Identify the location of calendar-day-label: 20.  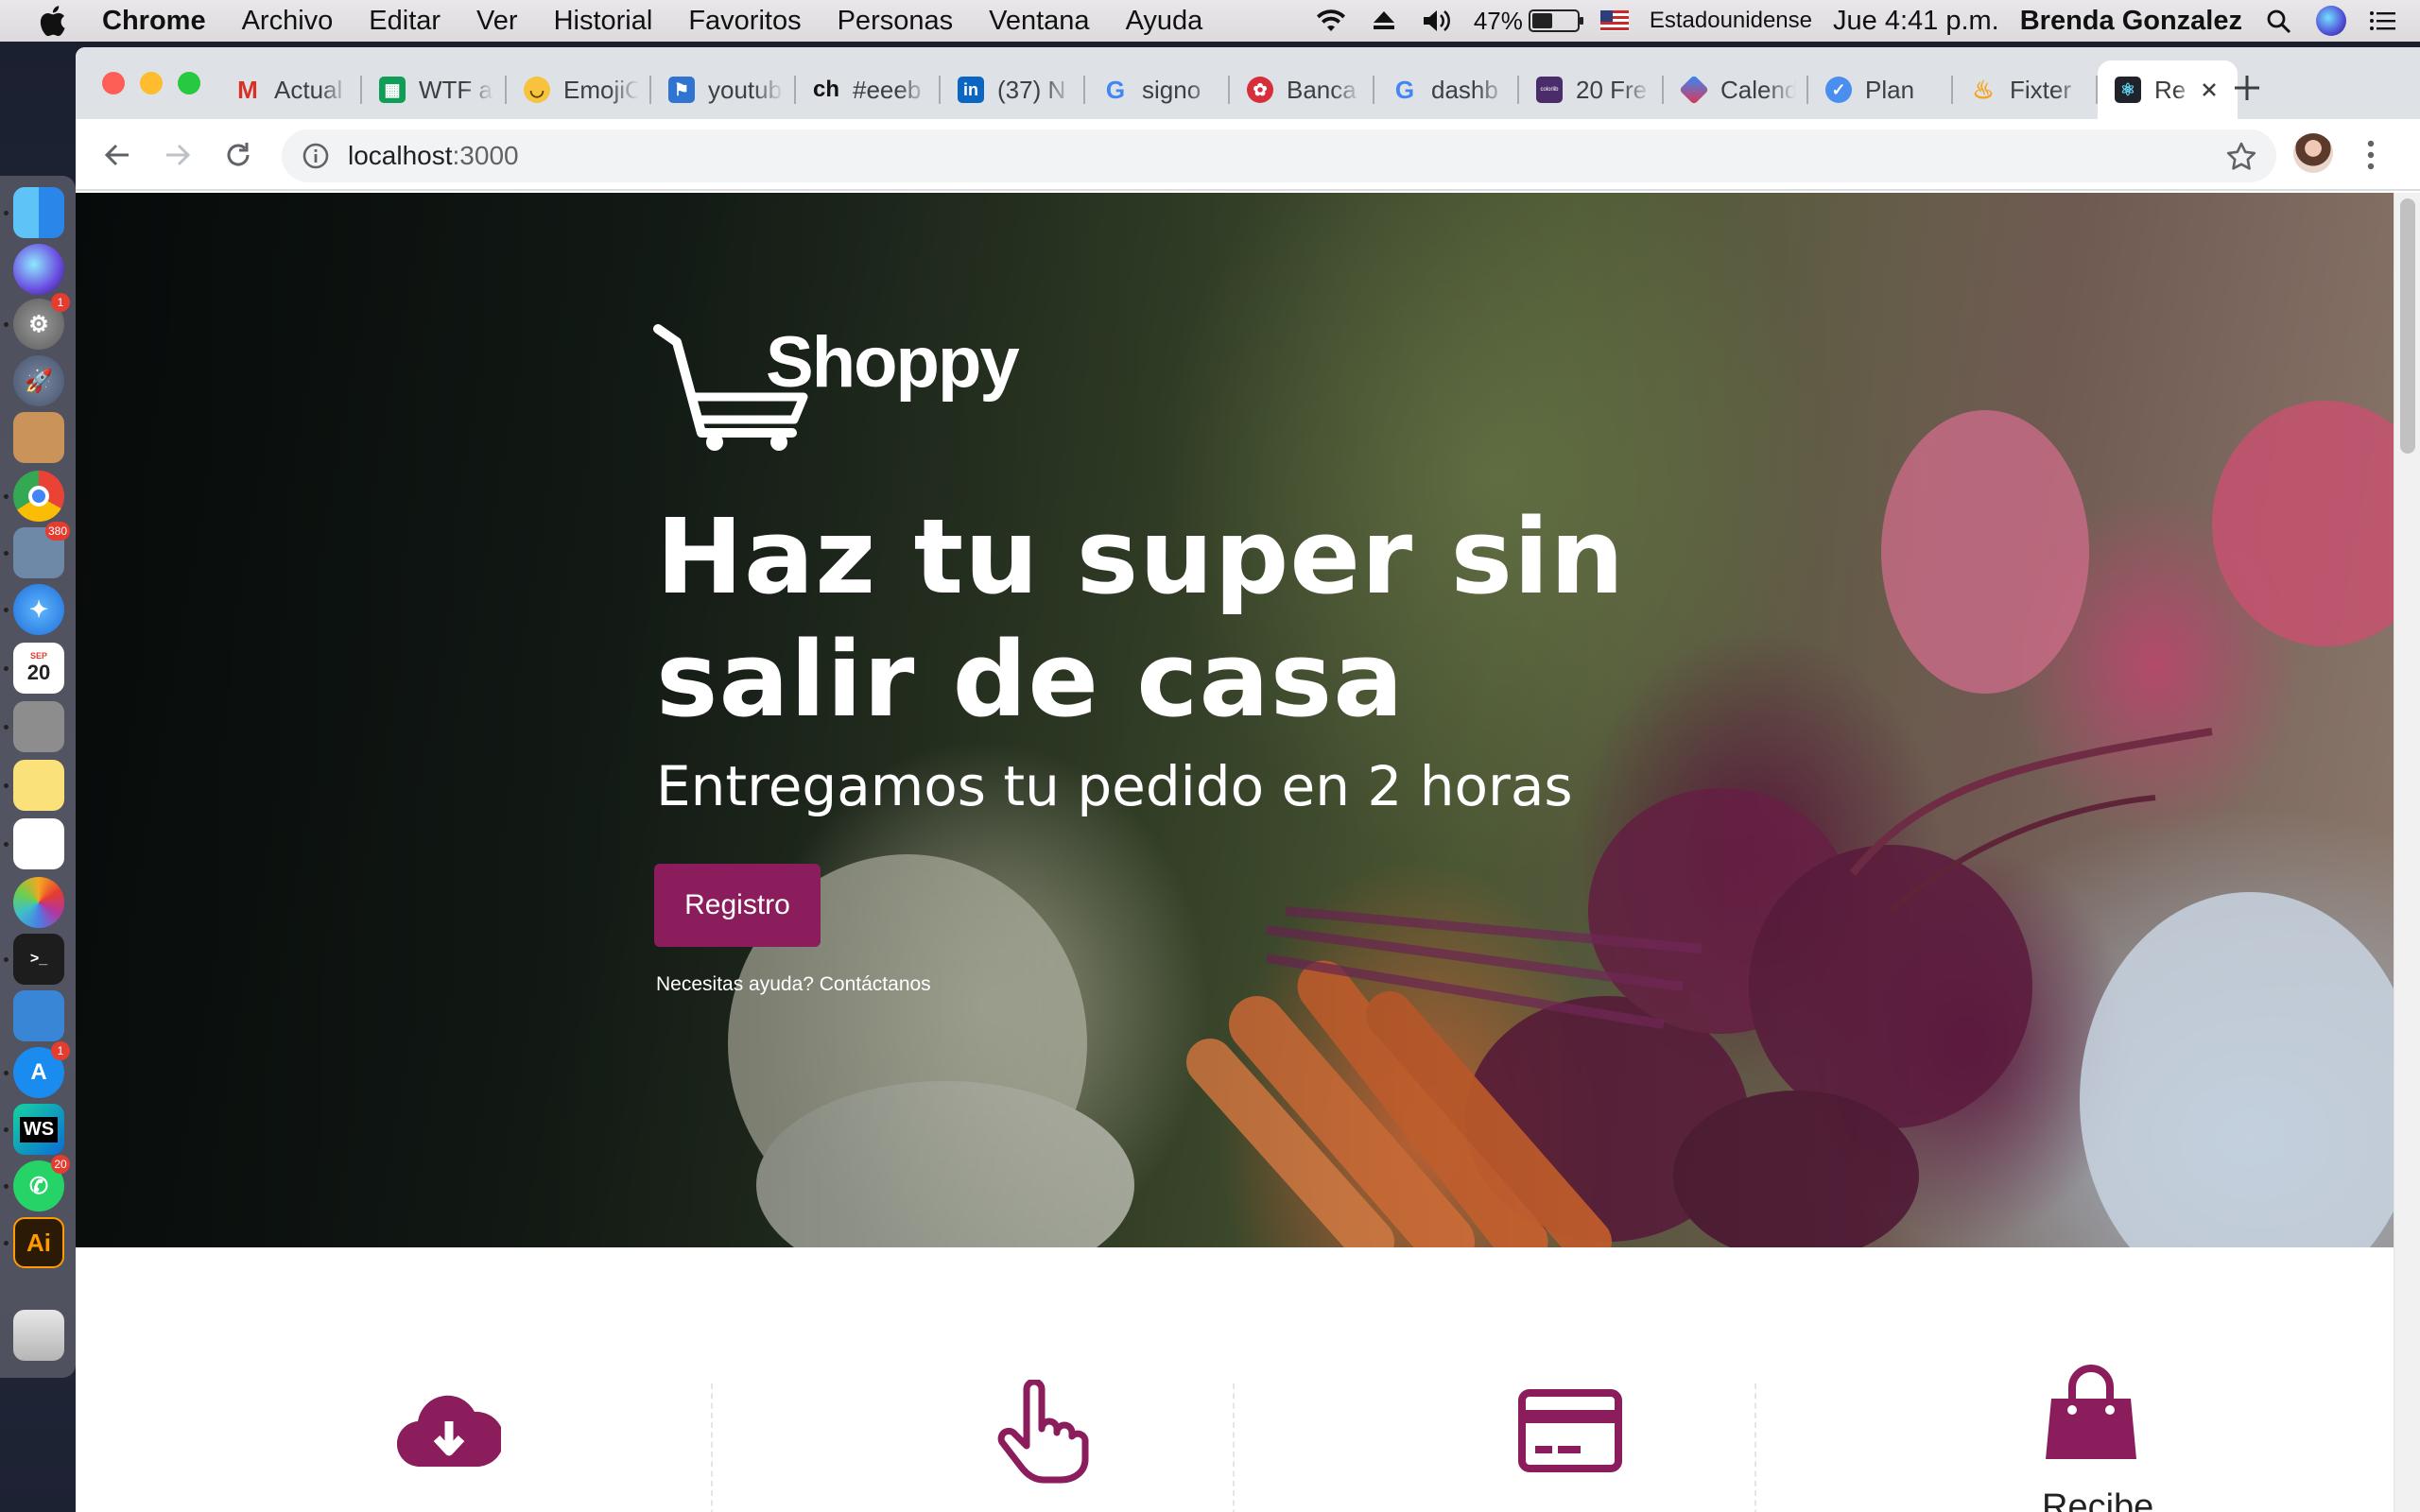
(38, 672).